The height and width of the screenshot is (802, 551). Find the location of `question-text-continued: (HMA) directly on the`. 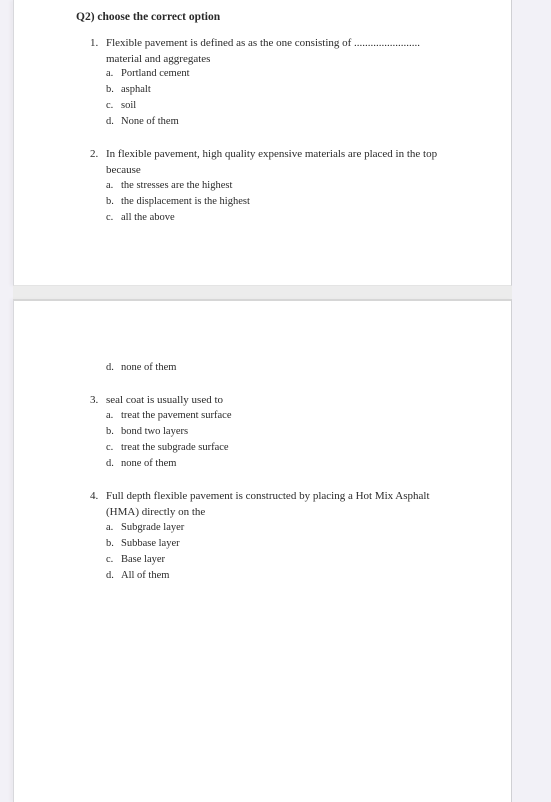

question-text-continued: (HMA) directly on the is located at coordinates (156, 512).